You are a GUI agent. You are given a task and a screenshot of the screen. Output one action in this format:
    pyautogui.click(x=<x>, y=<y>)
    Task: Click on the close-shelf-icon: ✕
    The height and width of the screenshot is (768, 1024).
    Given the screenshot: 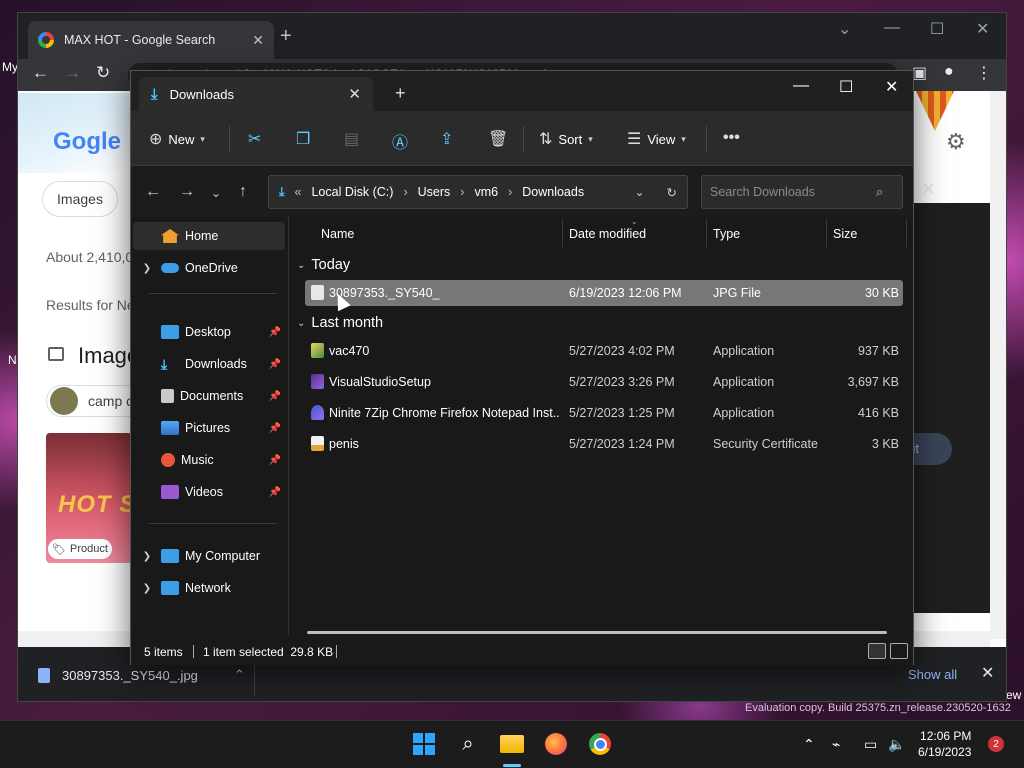 What is the action you would take?
    pyautogui.click(x=987, y=673)
    